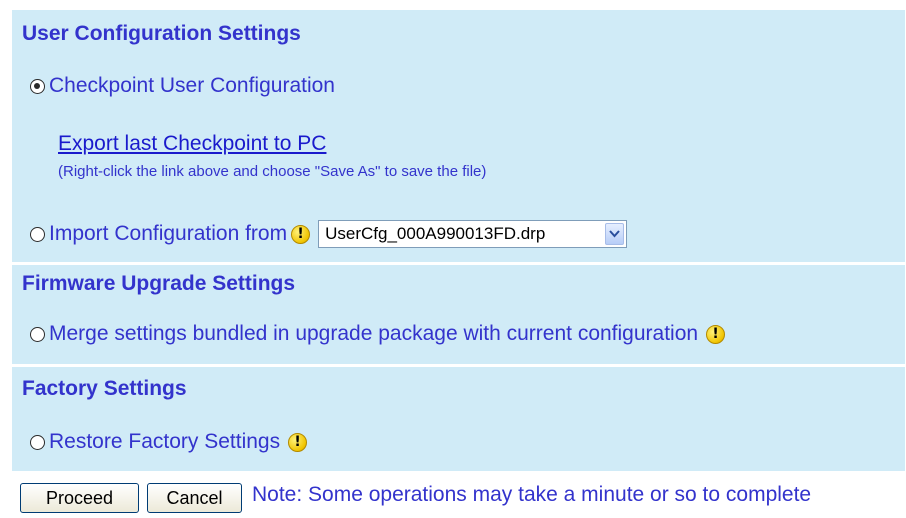 This screenshot has width=906, height=518. What do you see at coordinates (79, 498) in the screenshot?
I see `proceed-button: Proceed` at bounding box center [79, 498].